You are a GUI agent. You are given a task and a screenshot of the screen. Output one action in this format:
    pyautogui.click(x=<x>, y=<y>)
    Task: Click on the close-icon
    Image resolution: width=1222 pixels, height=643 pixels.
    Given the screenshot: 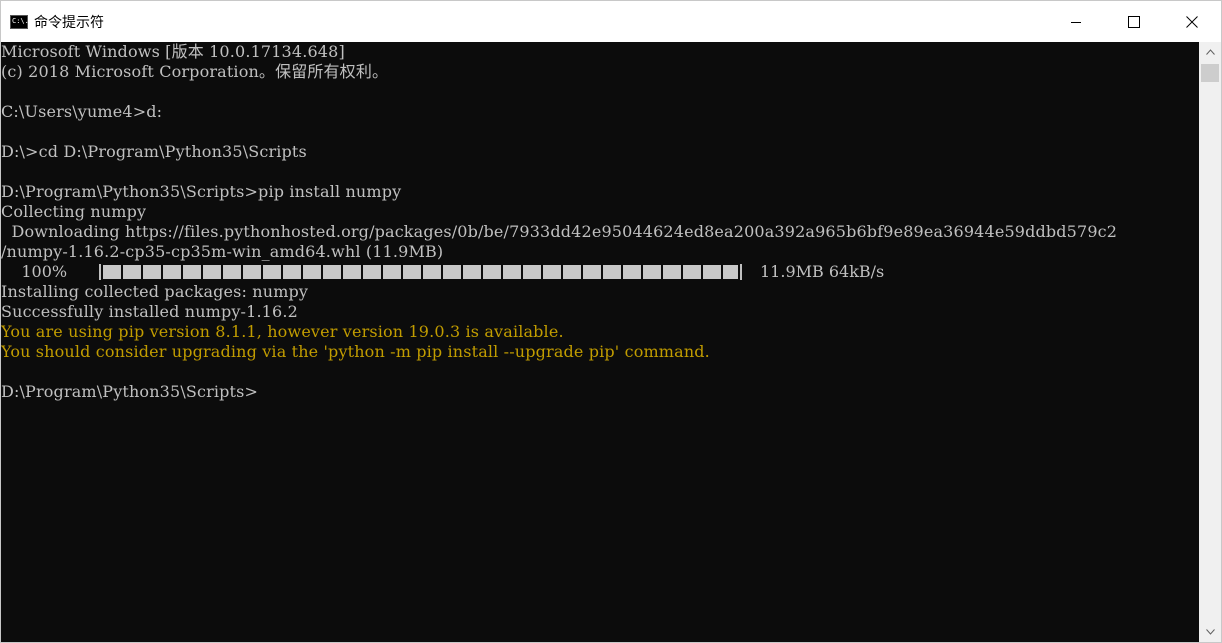 What is the action you would take?
    pyautogui.click(x=1192, y=21)
    